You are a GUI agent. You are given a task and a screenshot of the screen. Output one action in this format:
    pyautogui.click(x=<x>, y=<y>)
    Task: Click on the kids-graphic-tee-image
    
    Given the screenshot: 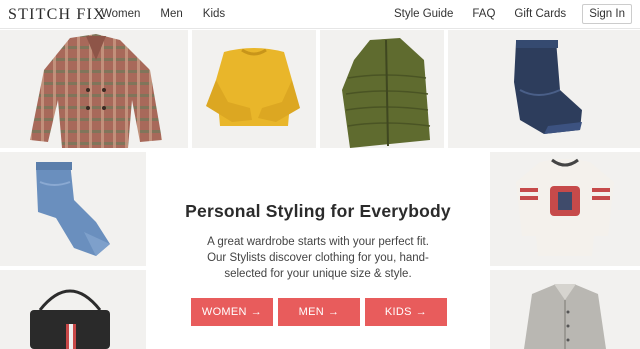 What is the action you would take?
    pyautogui.click(x=565, y=207)
    